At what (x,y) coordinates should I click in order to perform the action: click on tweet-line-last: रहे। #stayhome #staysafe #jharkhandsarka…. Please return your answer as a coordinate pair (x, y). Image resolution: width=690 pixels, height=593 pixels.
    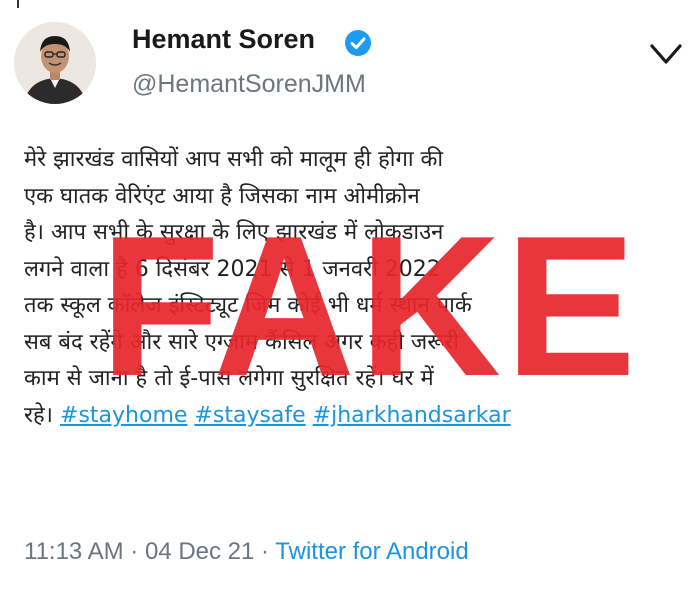
    Looking at the image, I should click on (354, 416).